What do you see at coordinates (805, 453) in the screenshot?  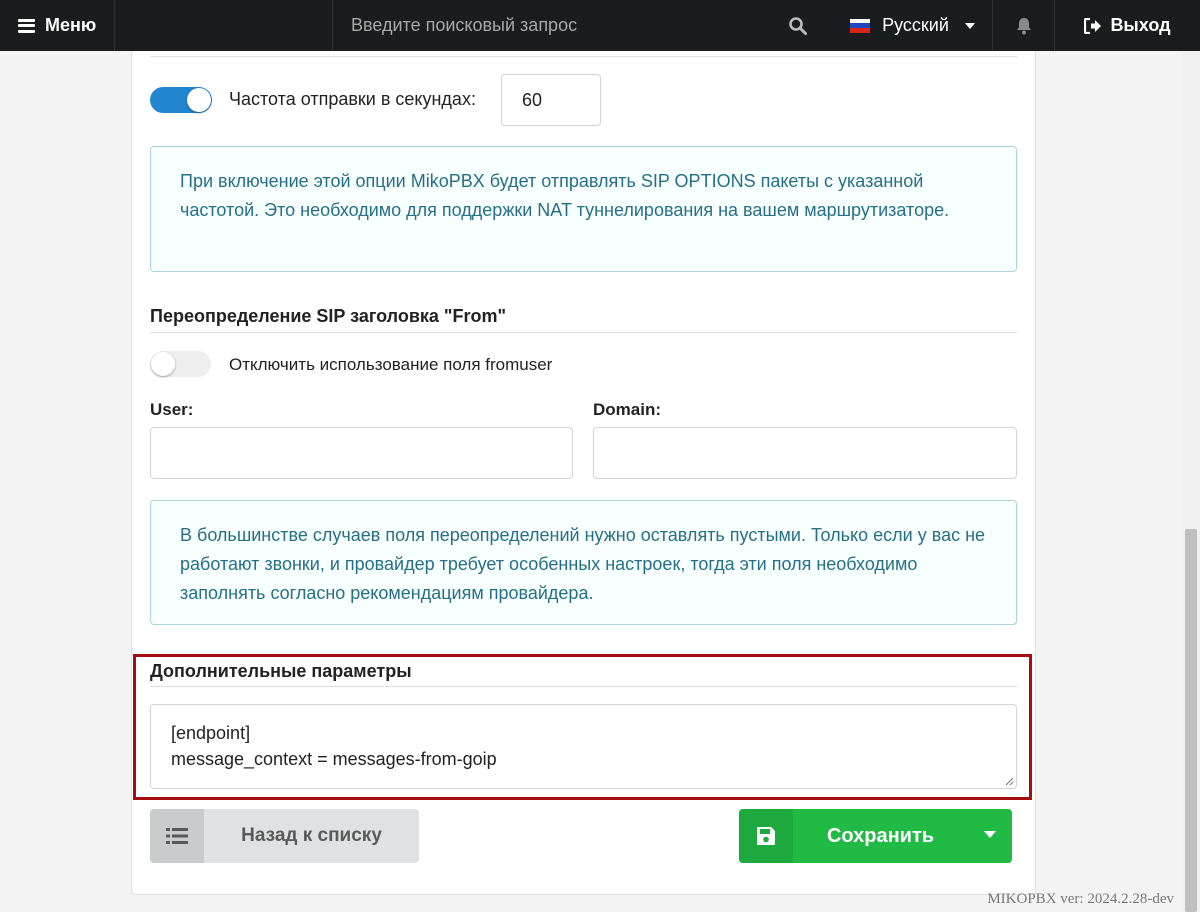 I see `domain-input` at bounding box center [805, 453].